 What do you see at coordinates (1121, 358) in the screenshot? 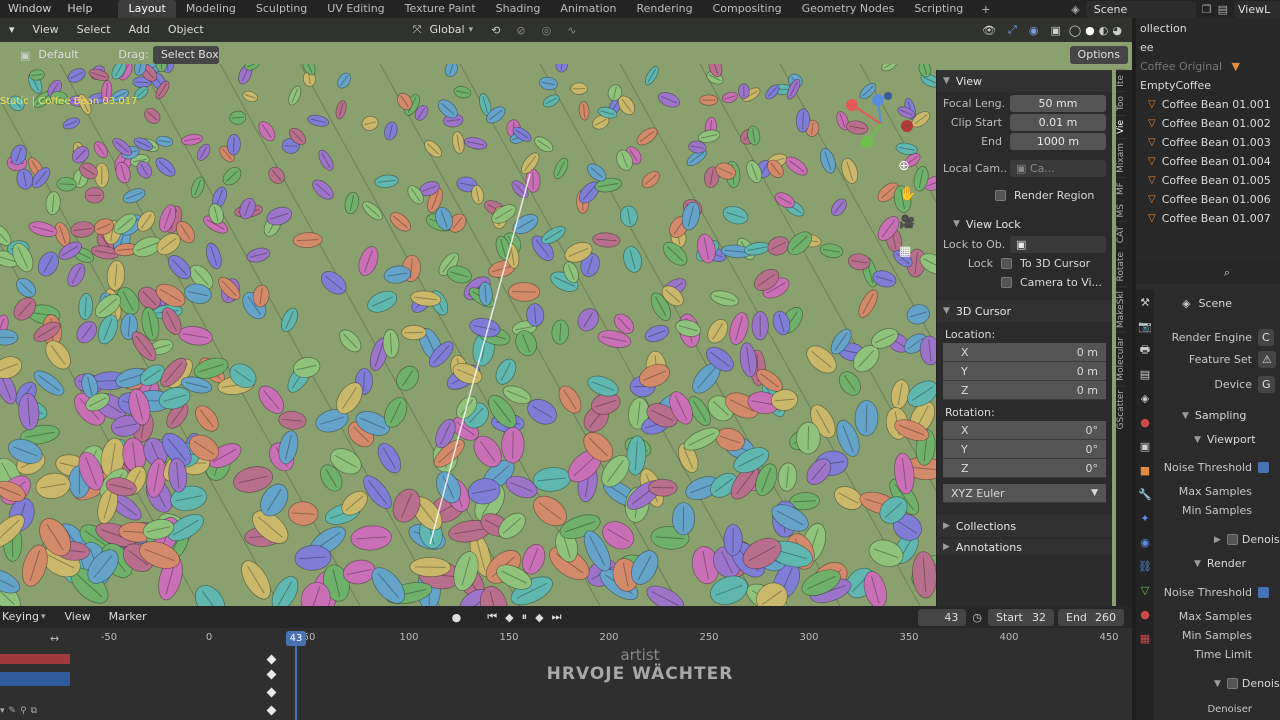
I see `tab-molecular: Molecular` at bounding box center [1121, 358].